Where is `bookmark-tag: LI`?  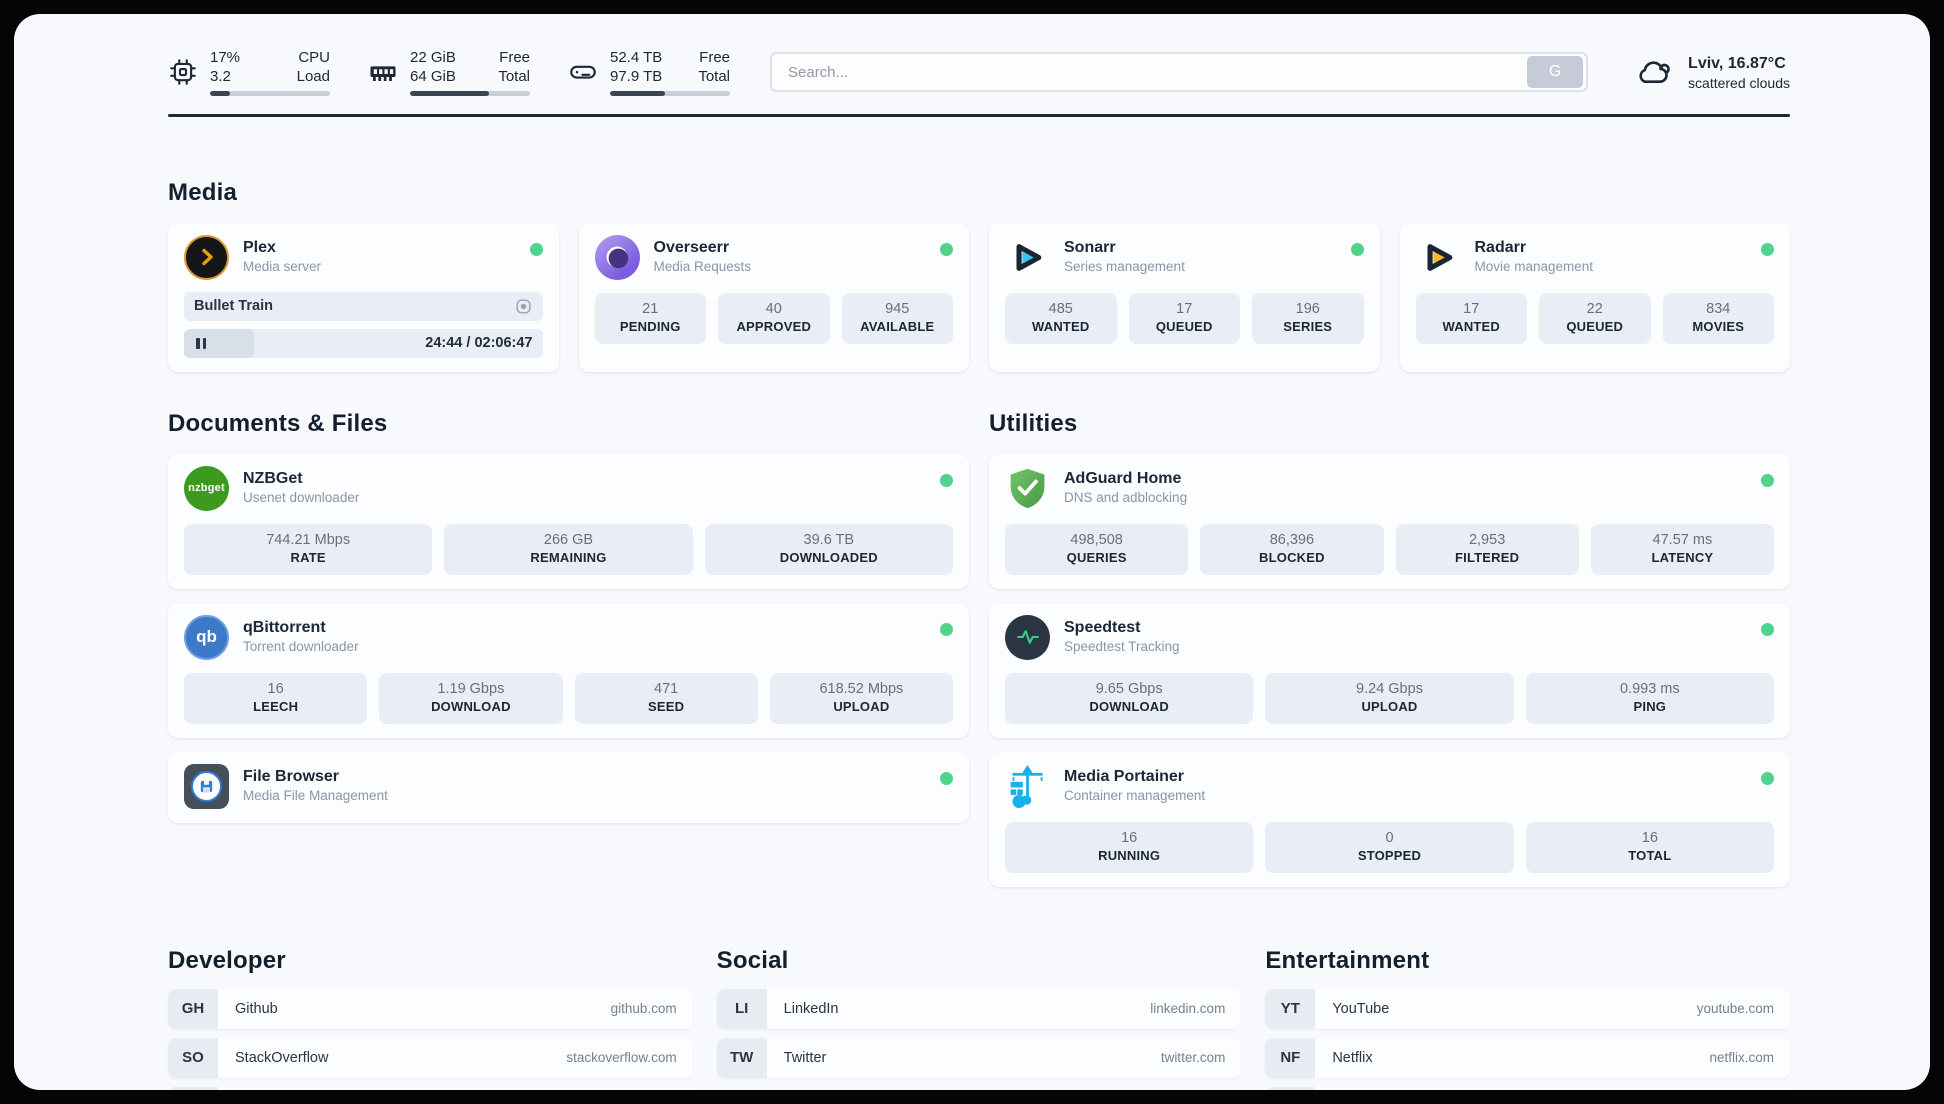 bookmark-tag: LI is located at coordinates (741, 1008).